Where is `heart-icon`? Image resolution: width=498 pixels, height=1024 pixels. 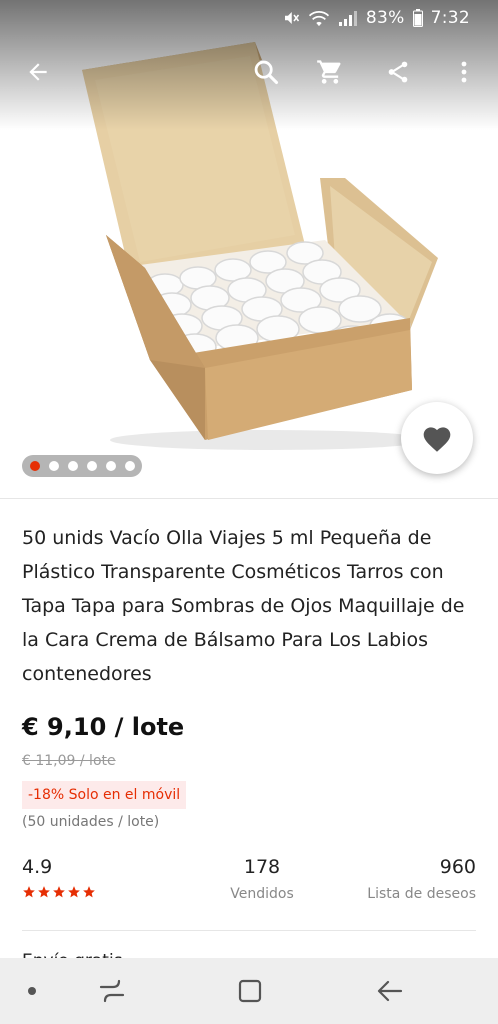
heart-icon is located at coordinates (437, 439).